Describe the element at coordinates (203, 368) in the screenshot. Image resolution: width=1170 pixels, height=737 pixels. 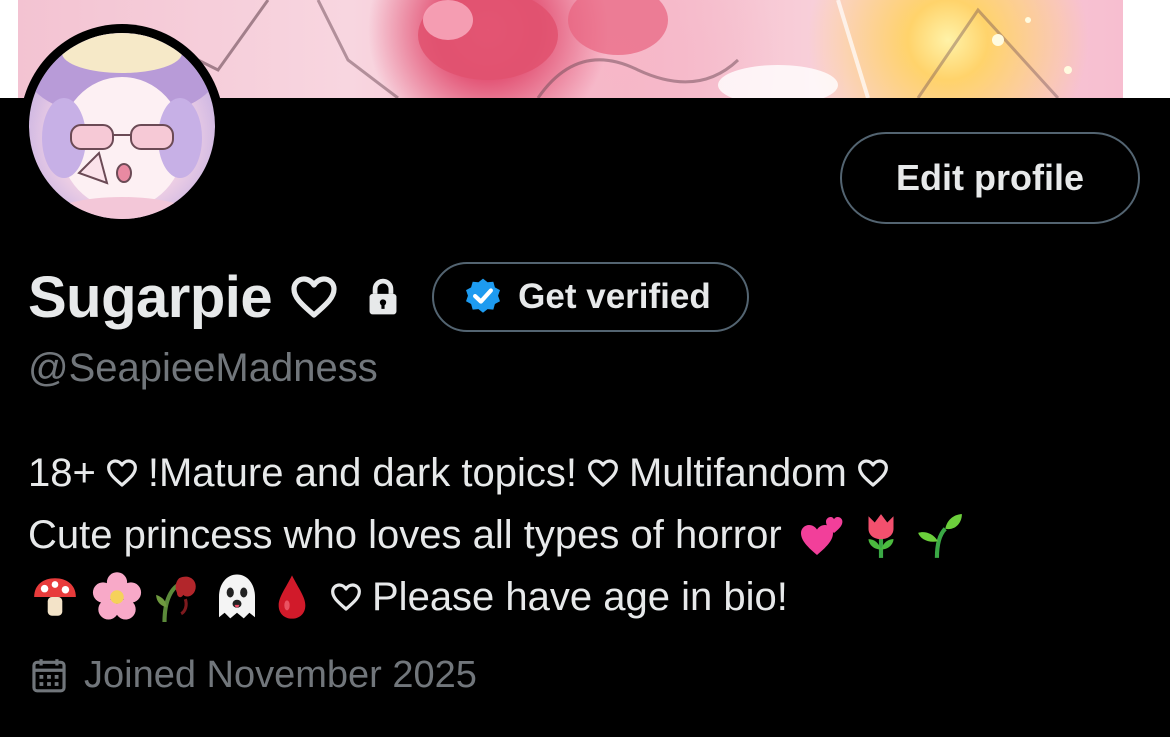
I see `username-handle: @SeapieeMadness` at that location.